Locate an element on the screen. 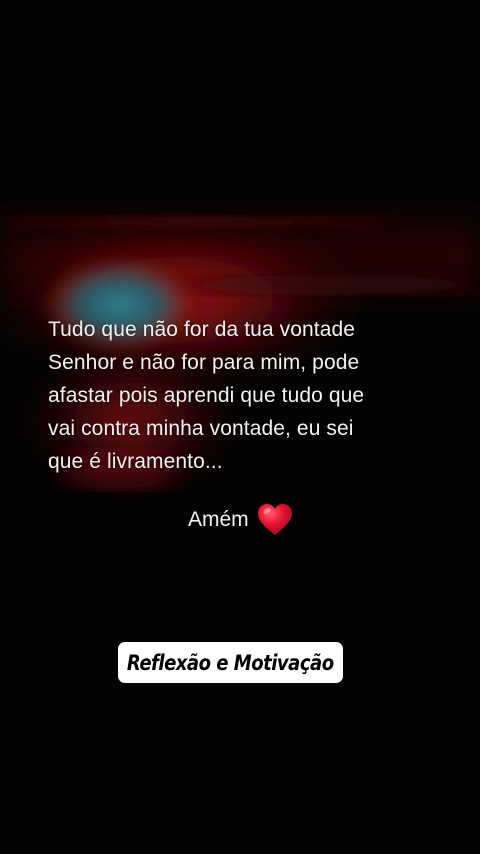 The image size is (480, 854). quote-line: vai contra minha vontade, eu sei is located at coordinates (201, 428).